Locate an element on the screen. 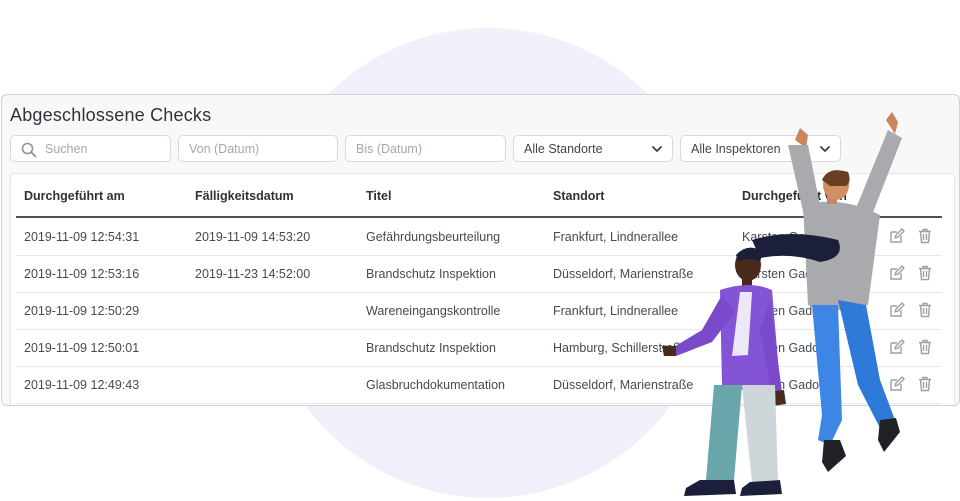 The width and height of the screenshot is (960, 501). page-title: Abgeschlossene Checks is located at coordinates (111, 115).